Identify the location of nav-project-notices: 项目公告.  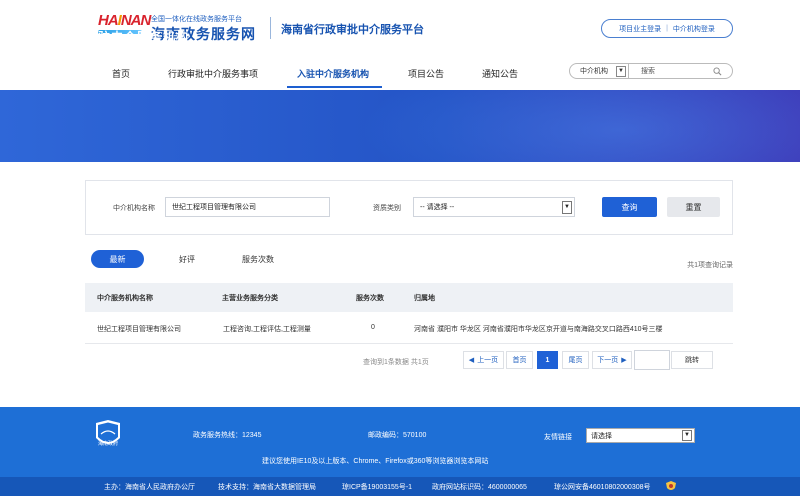
(426, 73).